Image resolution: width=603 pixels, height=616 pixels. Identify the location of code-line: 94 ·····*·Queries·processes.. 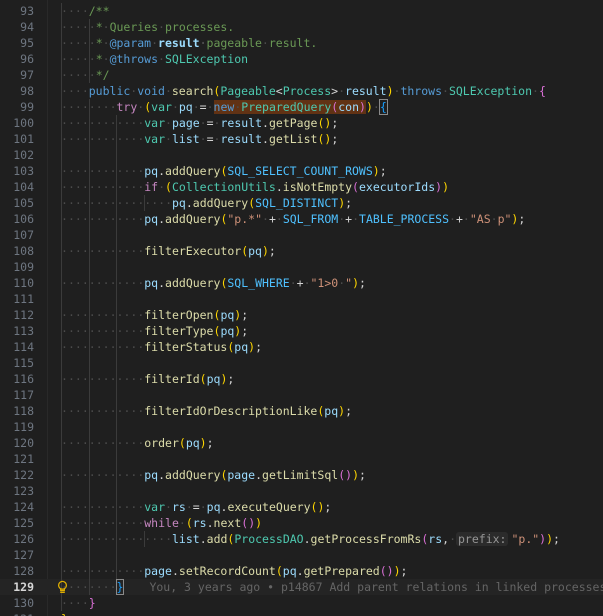
(301, 27).